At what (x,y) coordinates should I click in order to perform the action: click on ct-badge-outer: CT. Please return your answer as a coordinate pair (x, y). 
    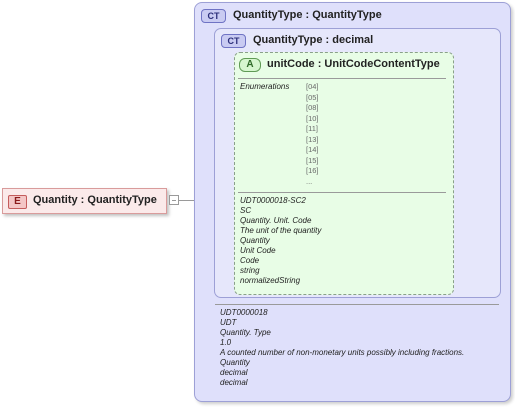
    Looking at the image, I should click on (213, 16).